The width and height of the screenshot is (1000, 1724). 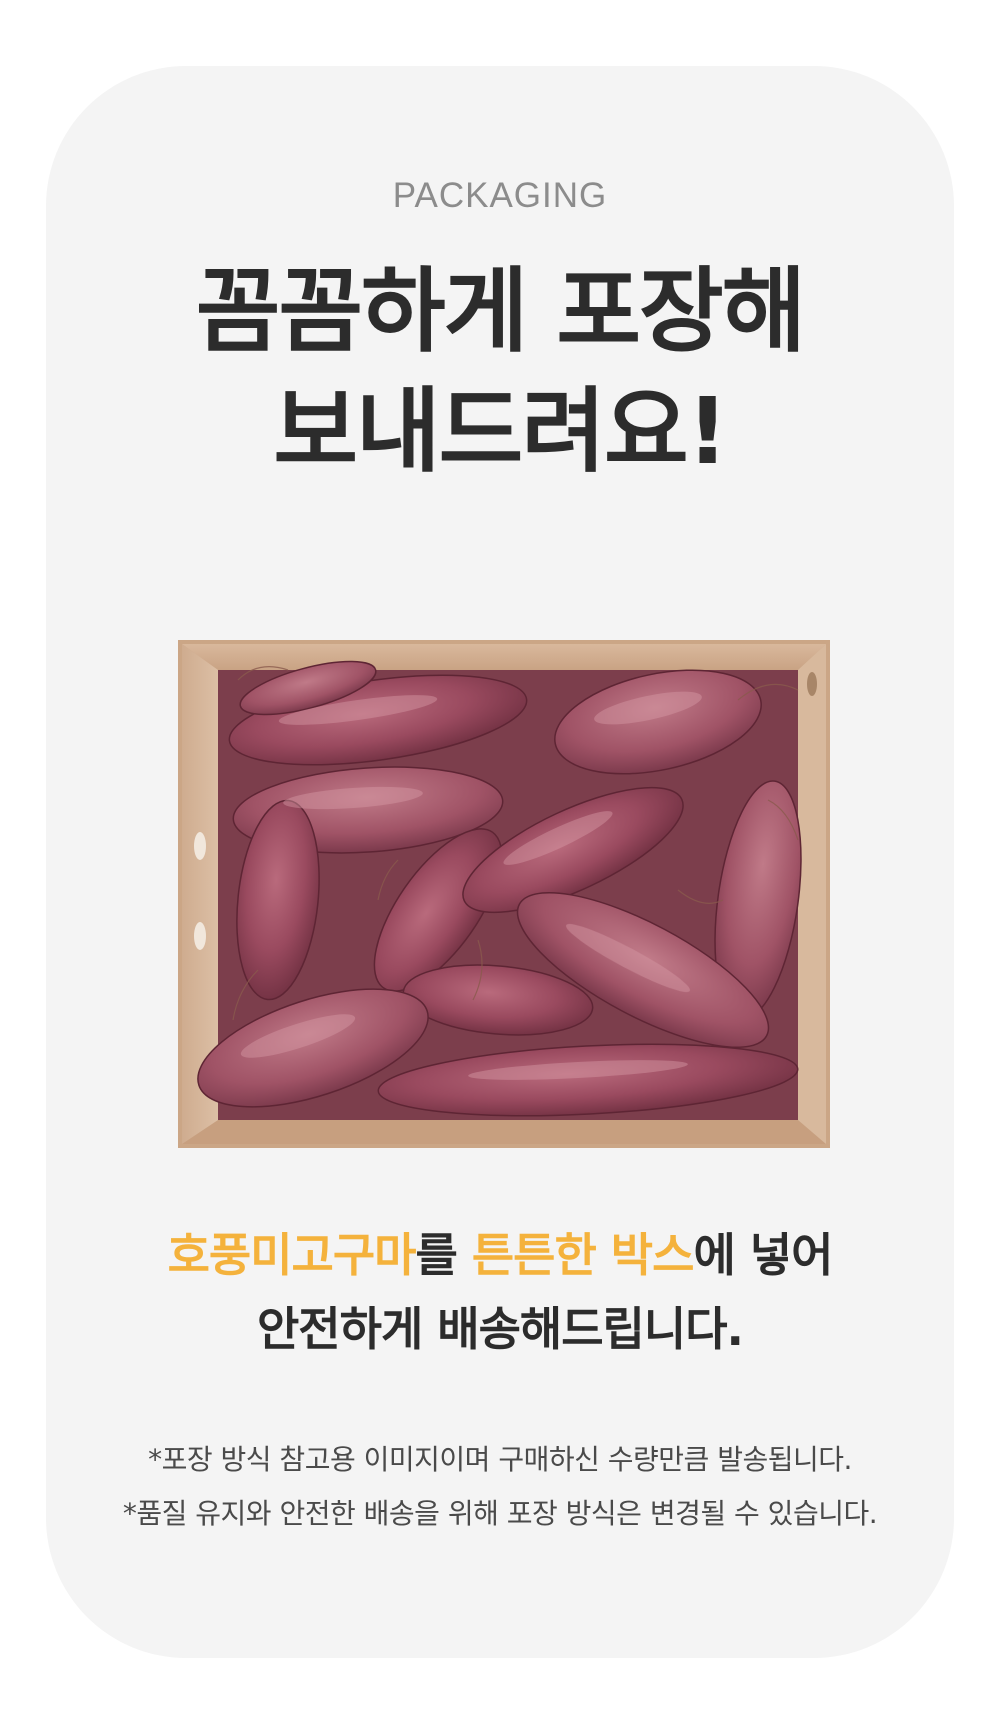 What do you see at coordinates (292, 1255) in the screenshot?
I see `product-name-highlight: 호풍미고구마` at bounding box center [292, 1255].